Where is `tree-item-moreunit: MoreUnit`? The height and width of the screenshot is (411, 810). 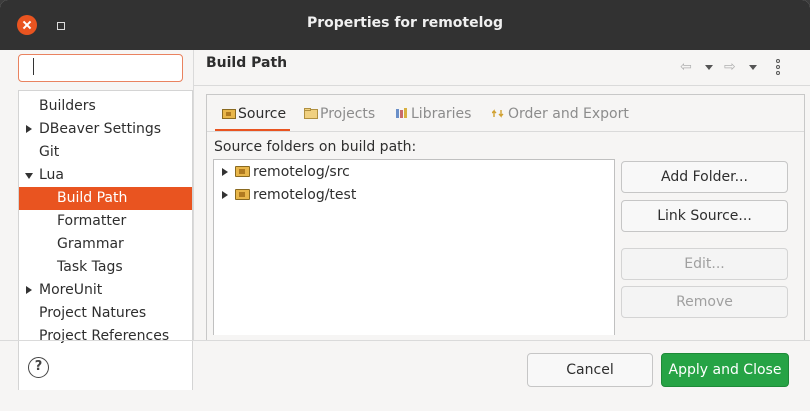 tree-item-moreunit: MoreUnit is located at coordinates (105, 290).